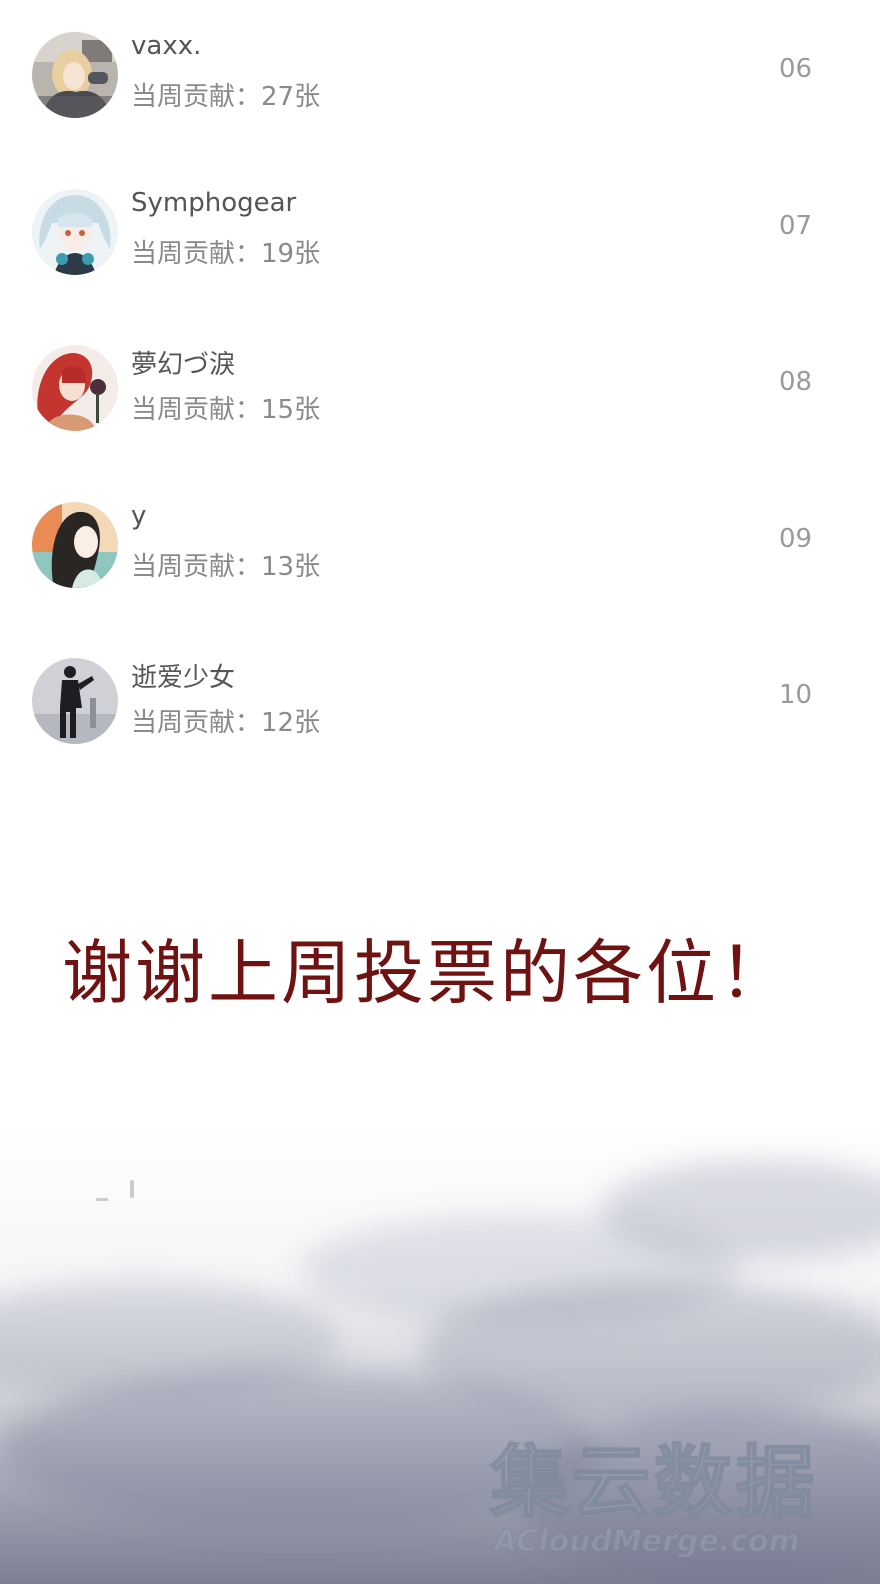  I want to click on user-name: vaxx., so click(166, 46).